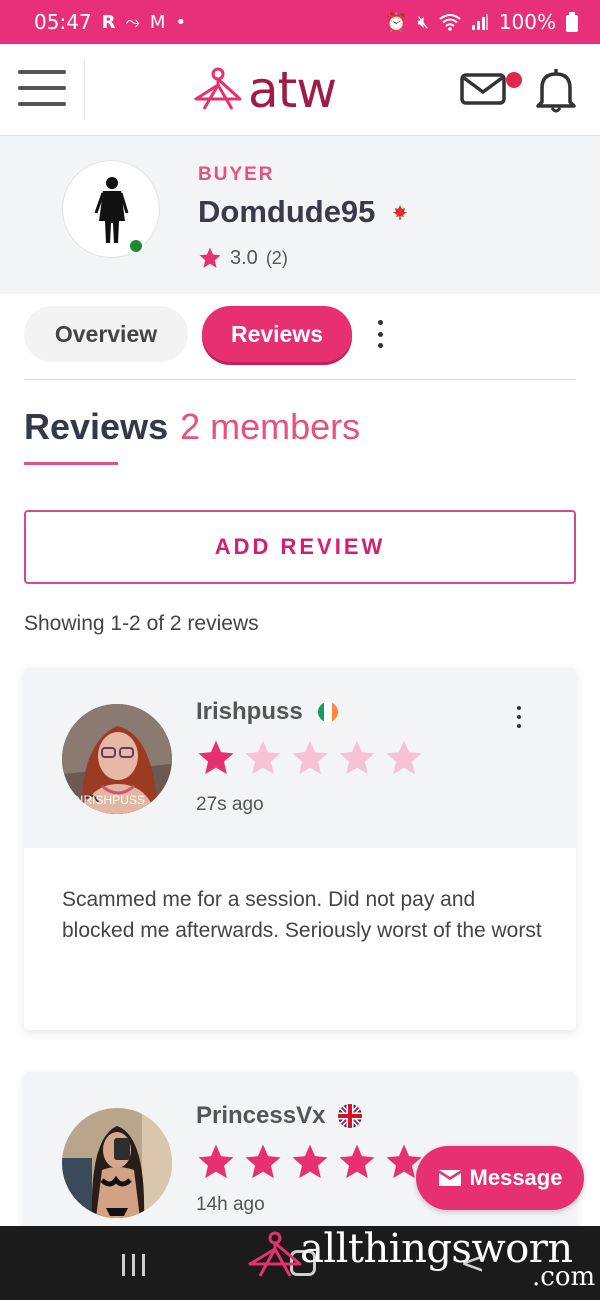  I want to click on alarm-icon: ⏰, so click(396, 22).